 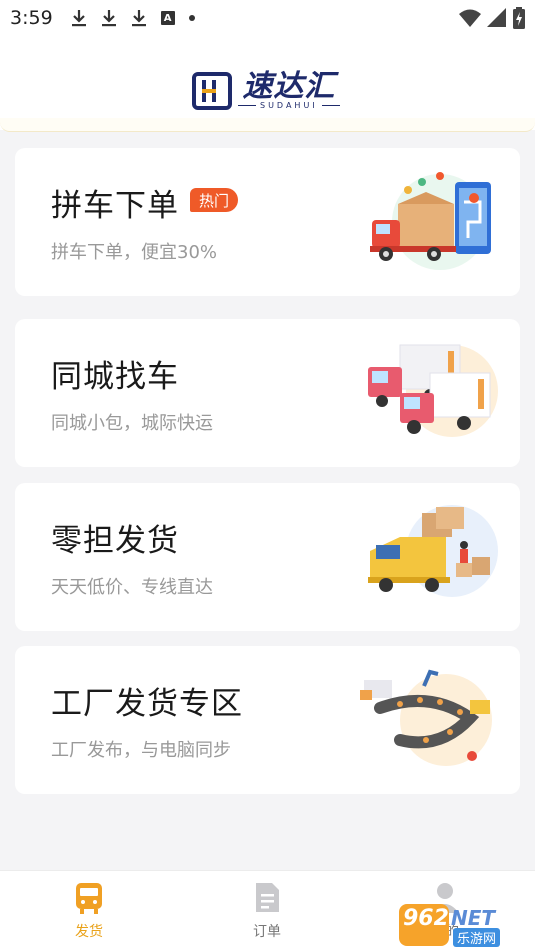 What do you see at coordinates (433, 551) in the screenshot?
I see `truck-boxes-illustration-icon` at bounding box center [433, 551].